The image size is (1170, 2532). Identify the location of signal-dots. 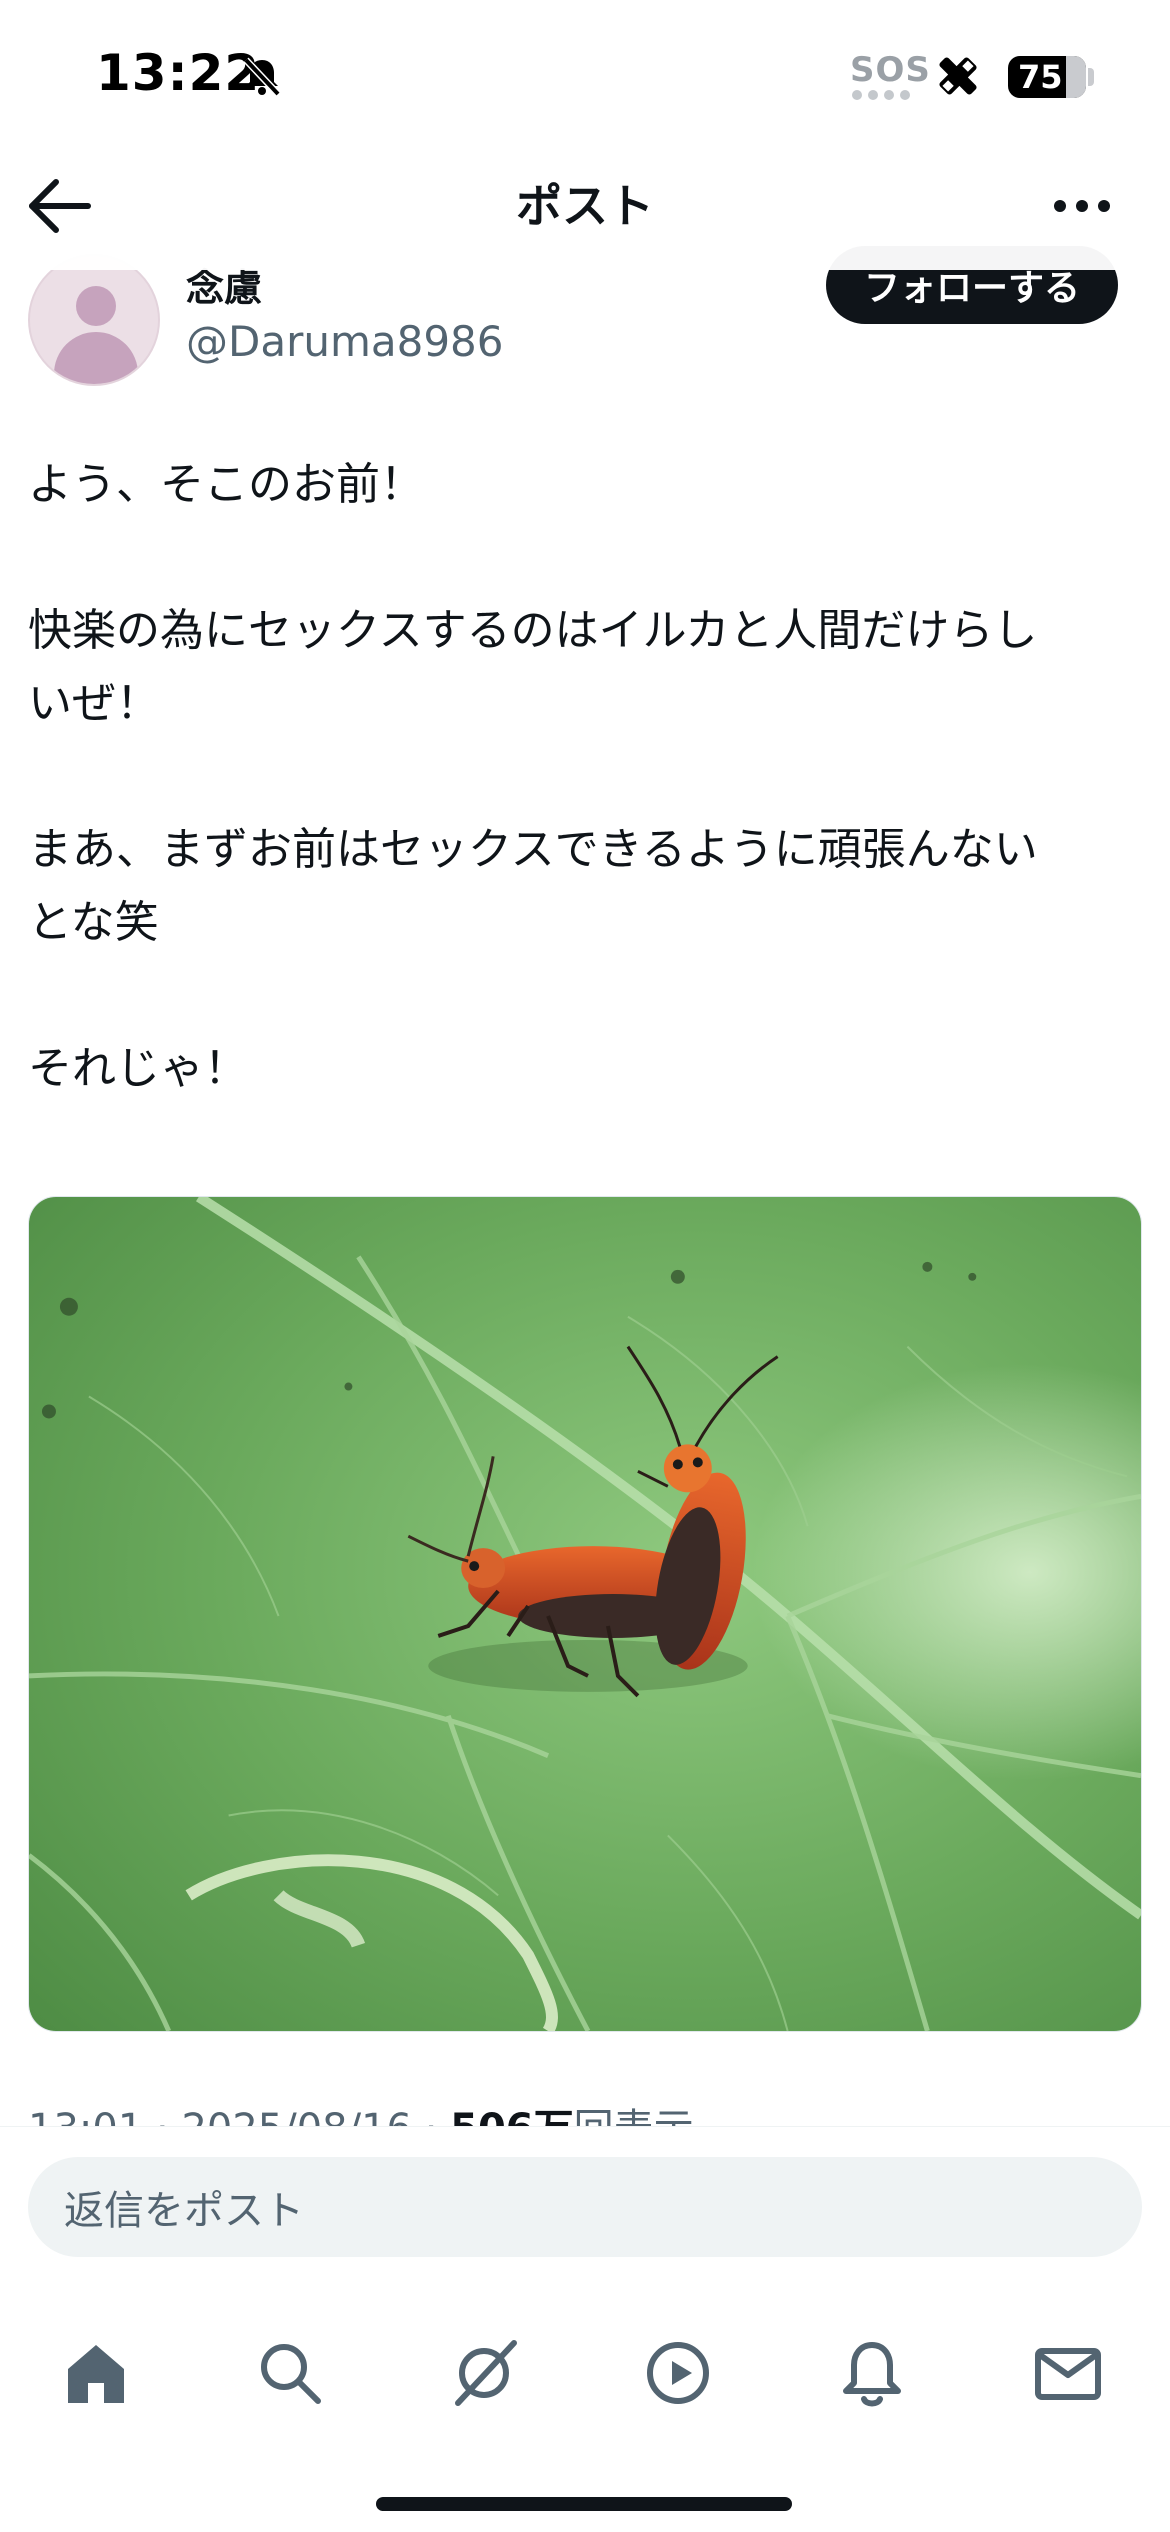
(883, 95).